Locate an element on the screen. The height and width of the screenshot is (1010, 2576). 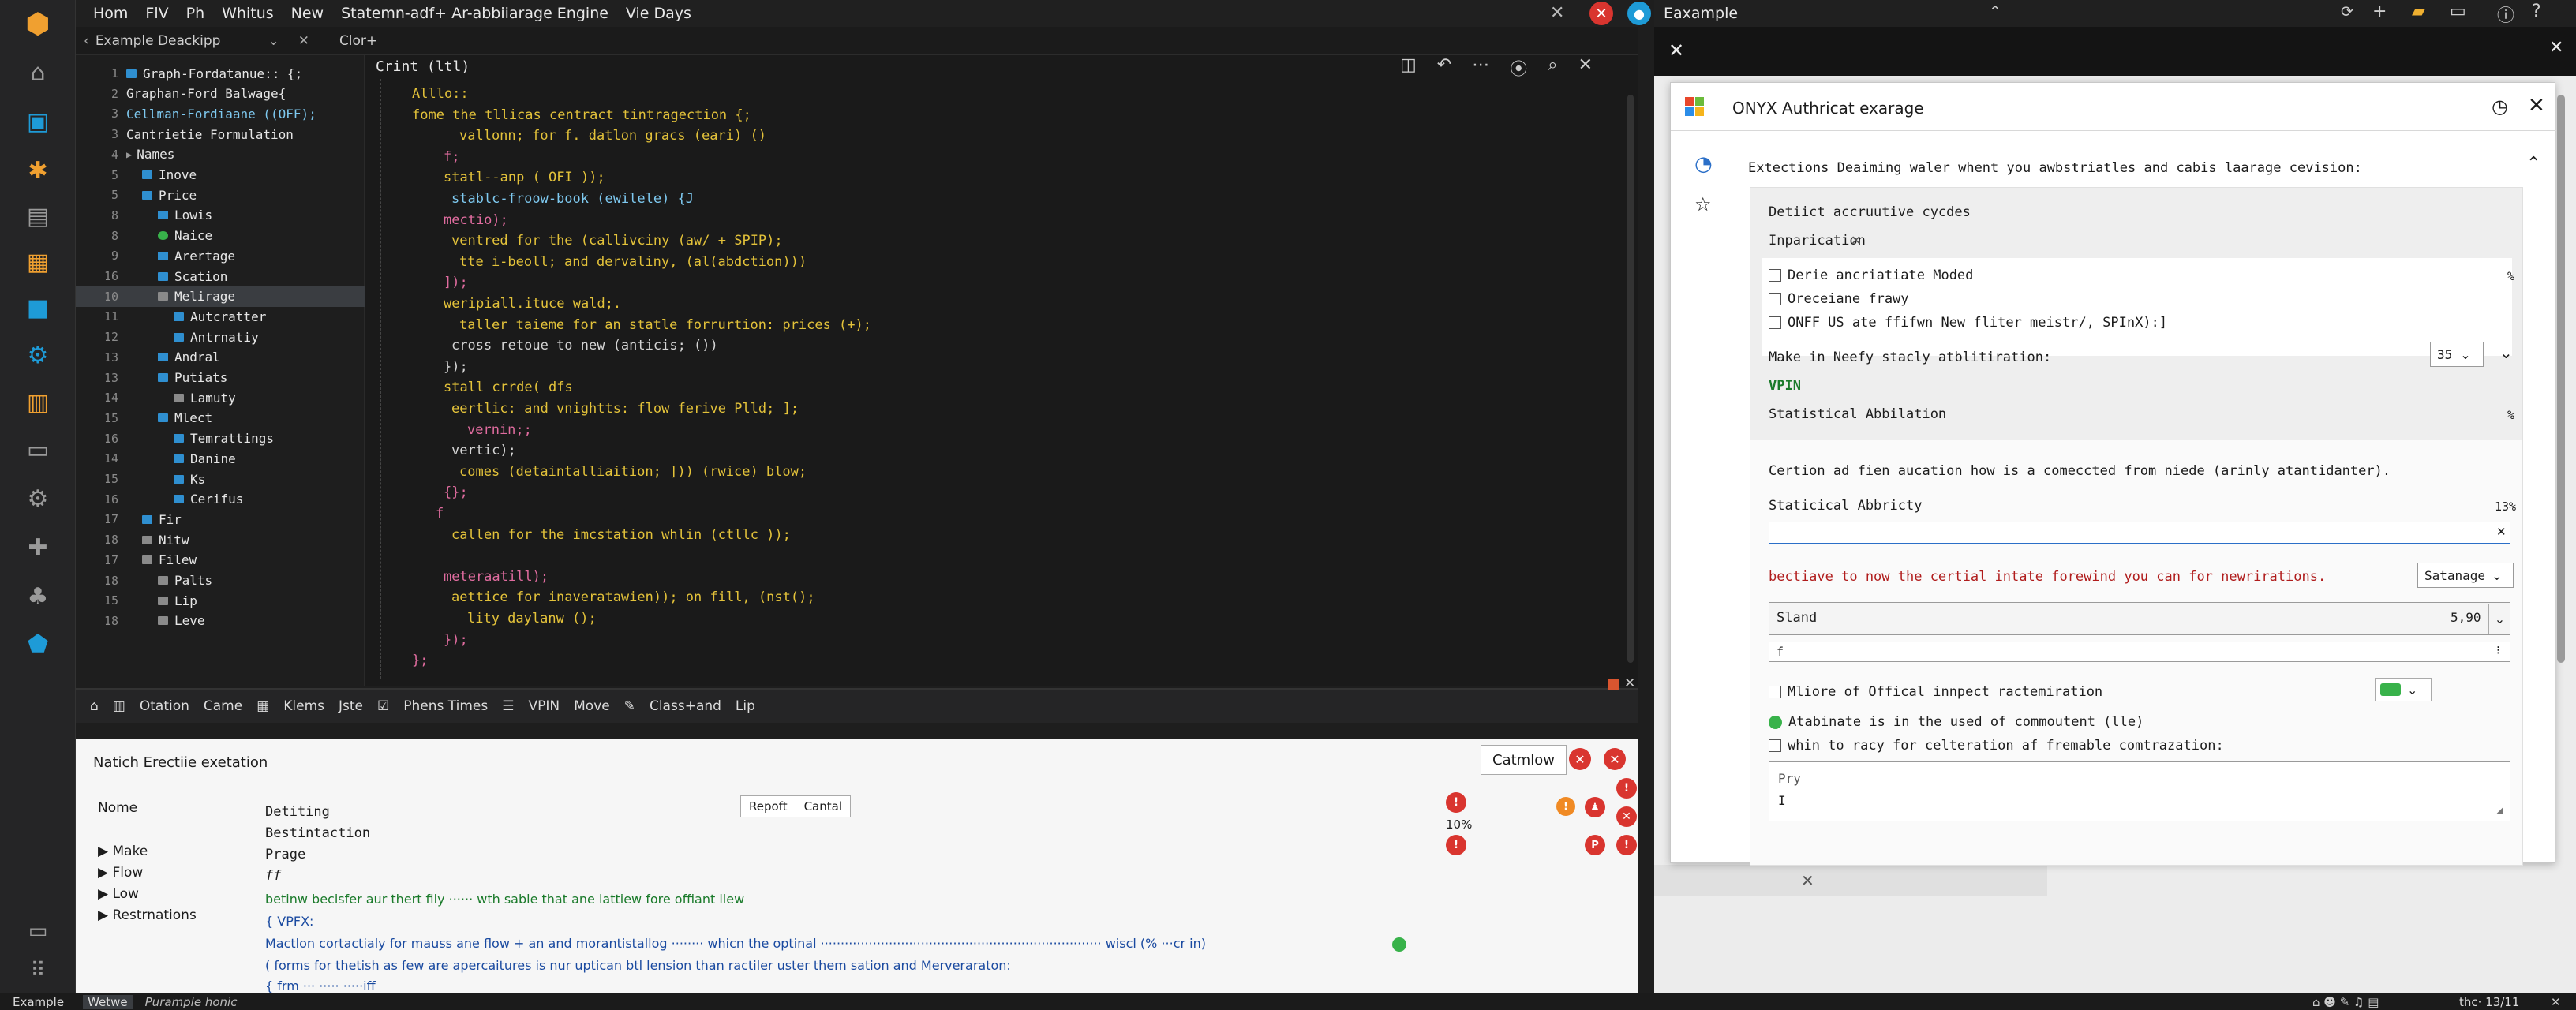
tree-item-restrnations: ▶ Restrnations is located at coordinates (147, 915).